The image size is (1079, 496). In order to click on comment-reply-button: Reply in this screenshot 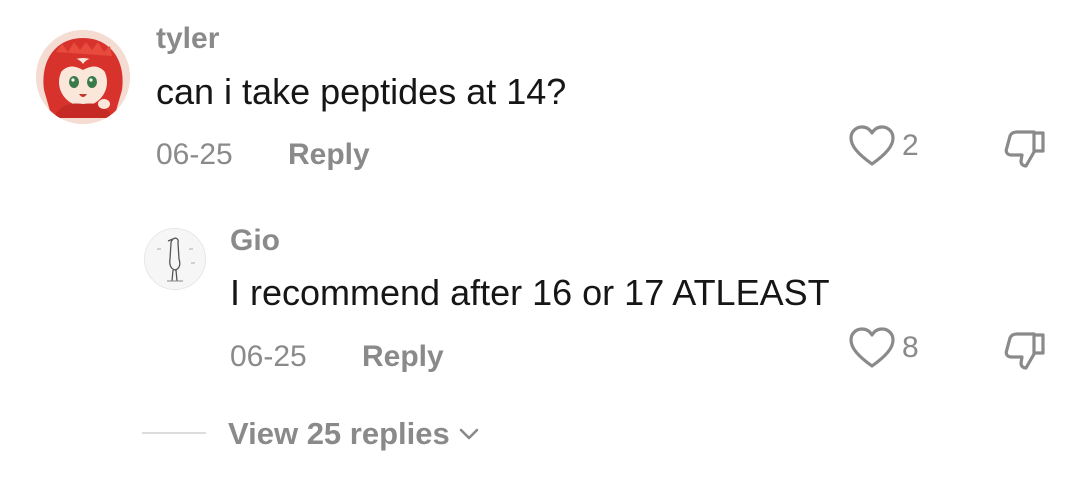, I will do `click(329, 155)`.